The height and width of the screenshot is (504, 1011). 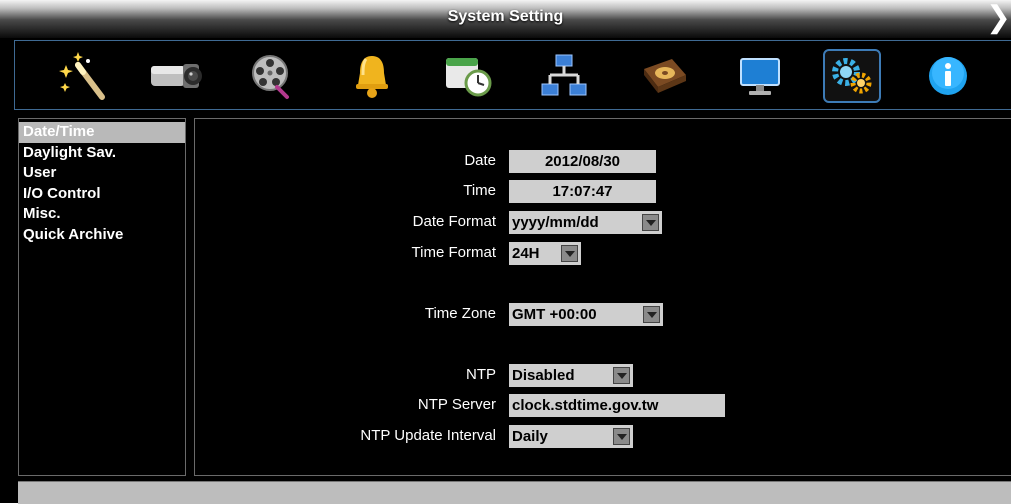 I want to click on menu-item-daylight-saving: Daylight Sav., so click(x=102, y=153).